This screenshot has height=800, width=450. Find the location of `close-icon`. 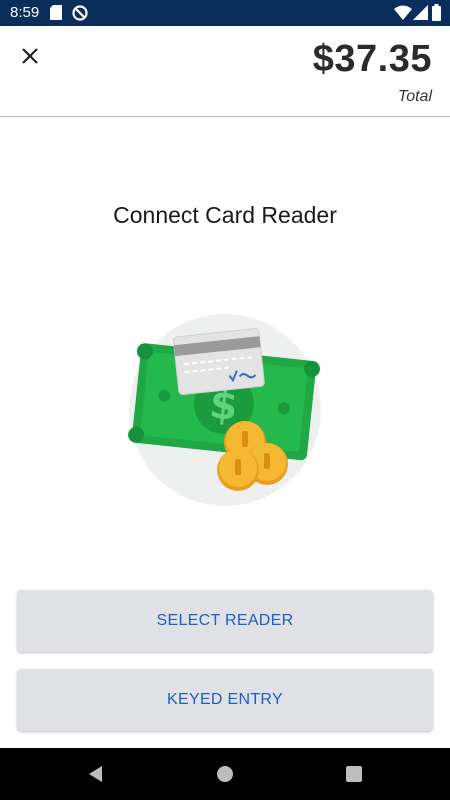

close-icon is located at coordinates (30, 58).